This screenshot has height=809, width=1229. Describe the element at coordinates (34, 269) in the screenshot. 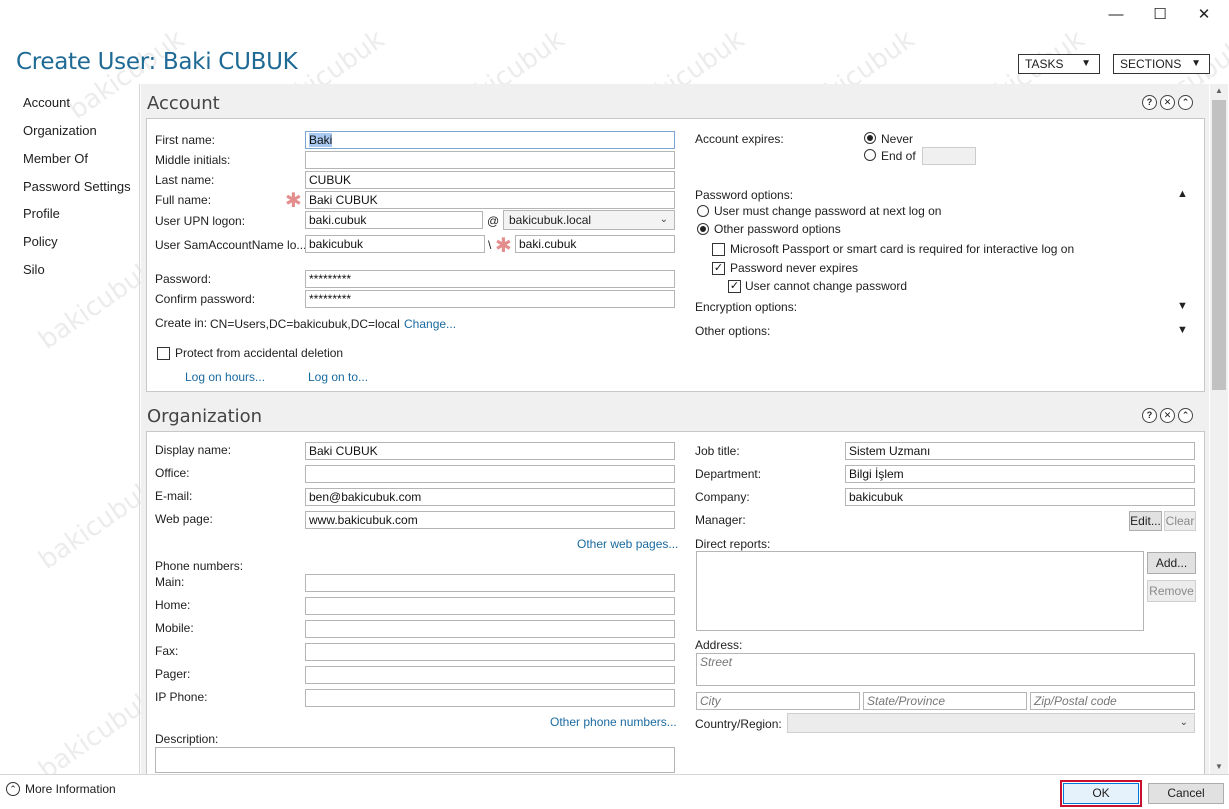

I see `nav-silo: Silo` at that location.